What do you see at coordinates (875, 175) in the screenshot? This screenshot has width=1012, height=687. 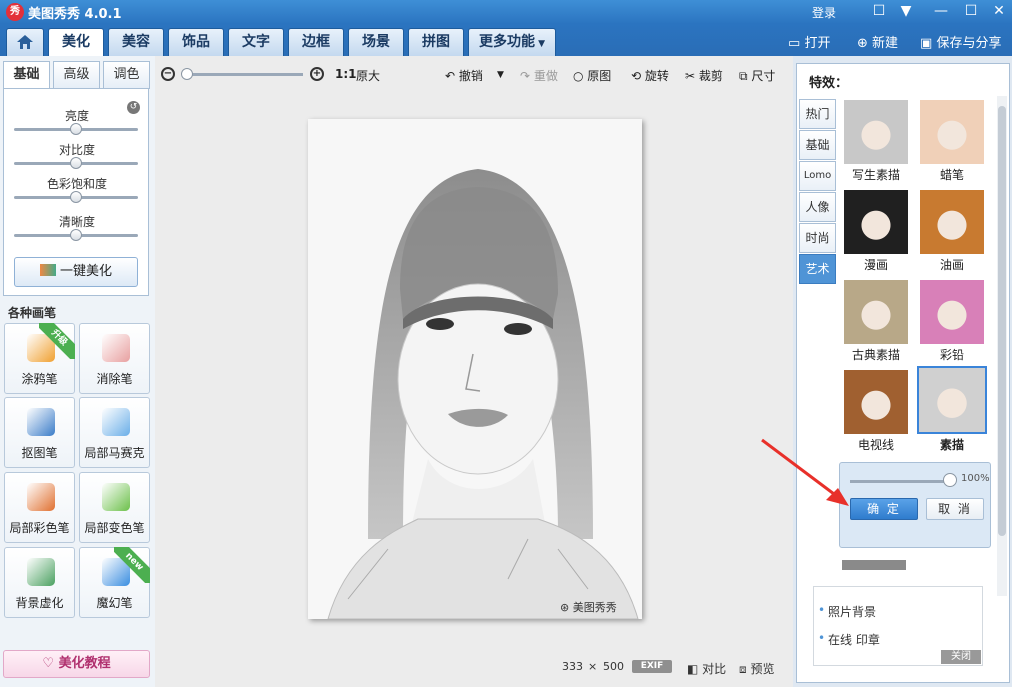 I see `effect-label: 写生素描` at bounding box center [875, 175].